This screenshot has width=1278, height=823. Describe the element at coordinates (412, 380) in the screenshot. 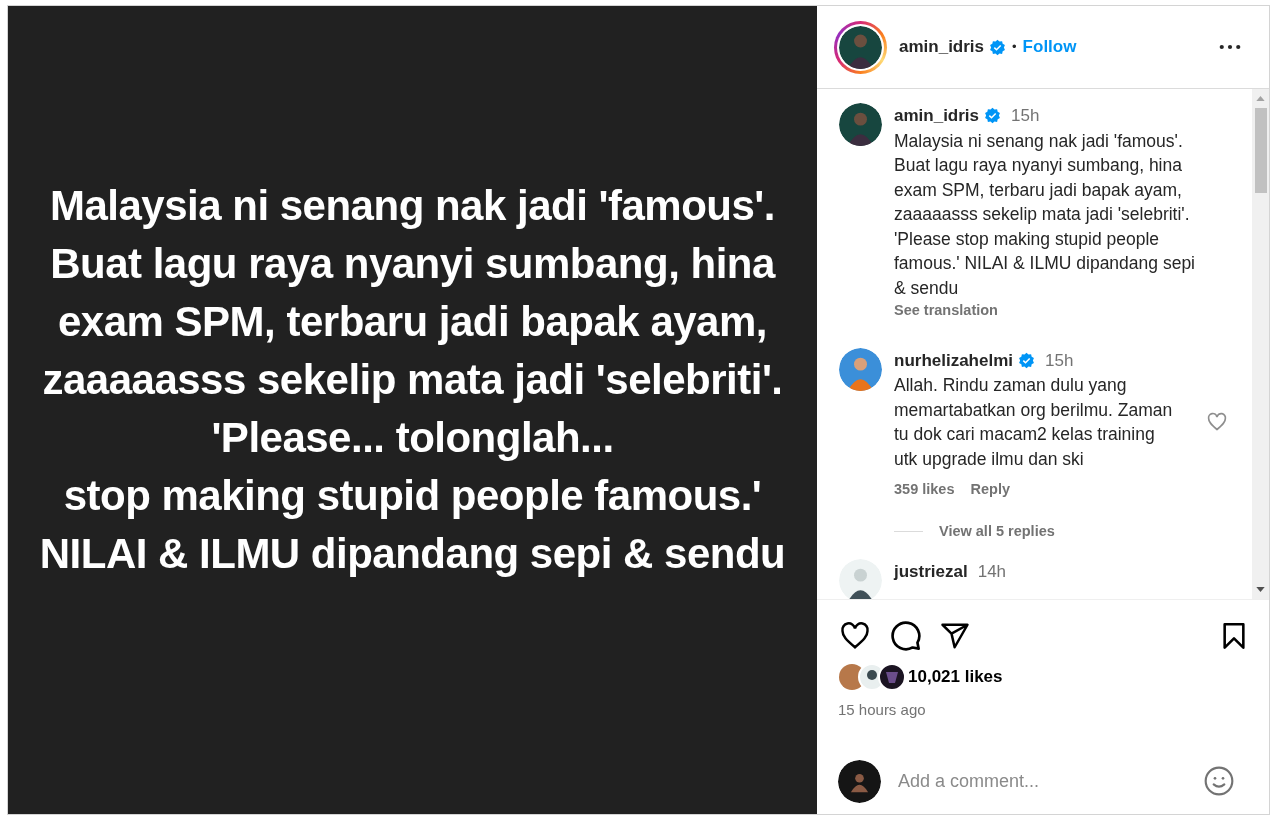

I see `post-text-line: zaaaaasss sekelip mata jadi 'selebriti'.` at that location.